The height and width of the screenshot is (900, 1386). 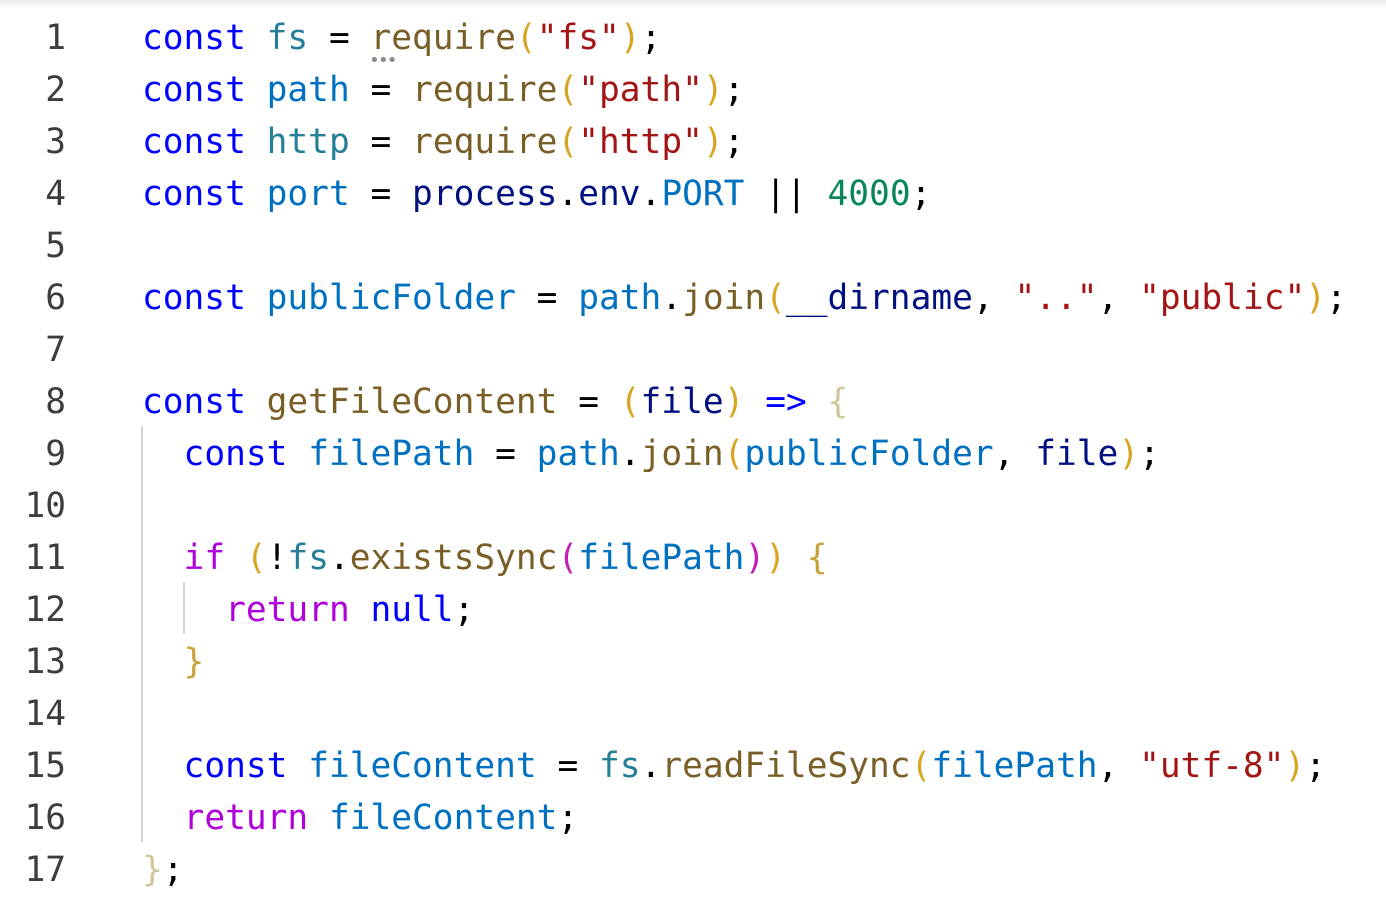 What do you see at coordinates (45, 766) in the screenshot?
I see `line-number: 15` at bounding box center [45, 766].